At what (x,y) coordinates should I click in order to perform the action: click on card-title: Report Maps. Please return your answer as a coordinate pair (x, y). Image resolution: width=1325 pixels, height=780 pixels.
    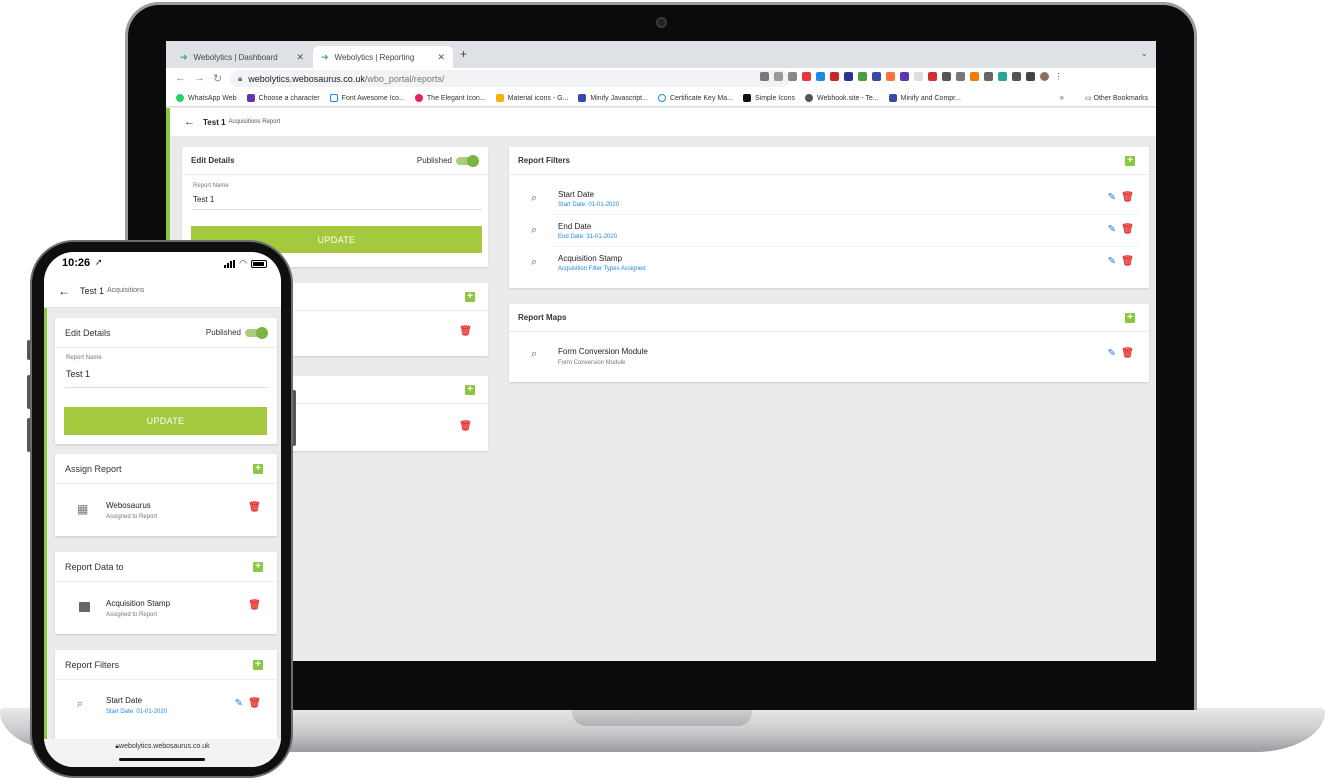
    Looking at the image, I should click on (542, 317).